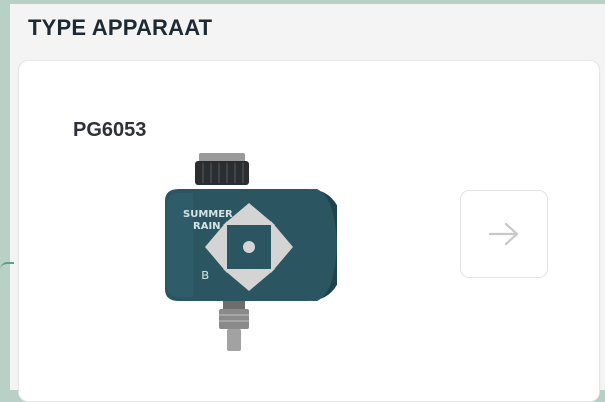 This screenshot has height=402, width=605. I want to click on svg-text: RAIN, so click(207, 226).